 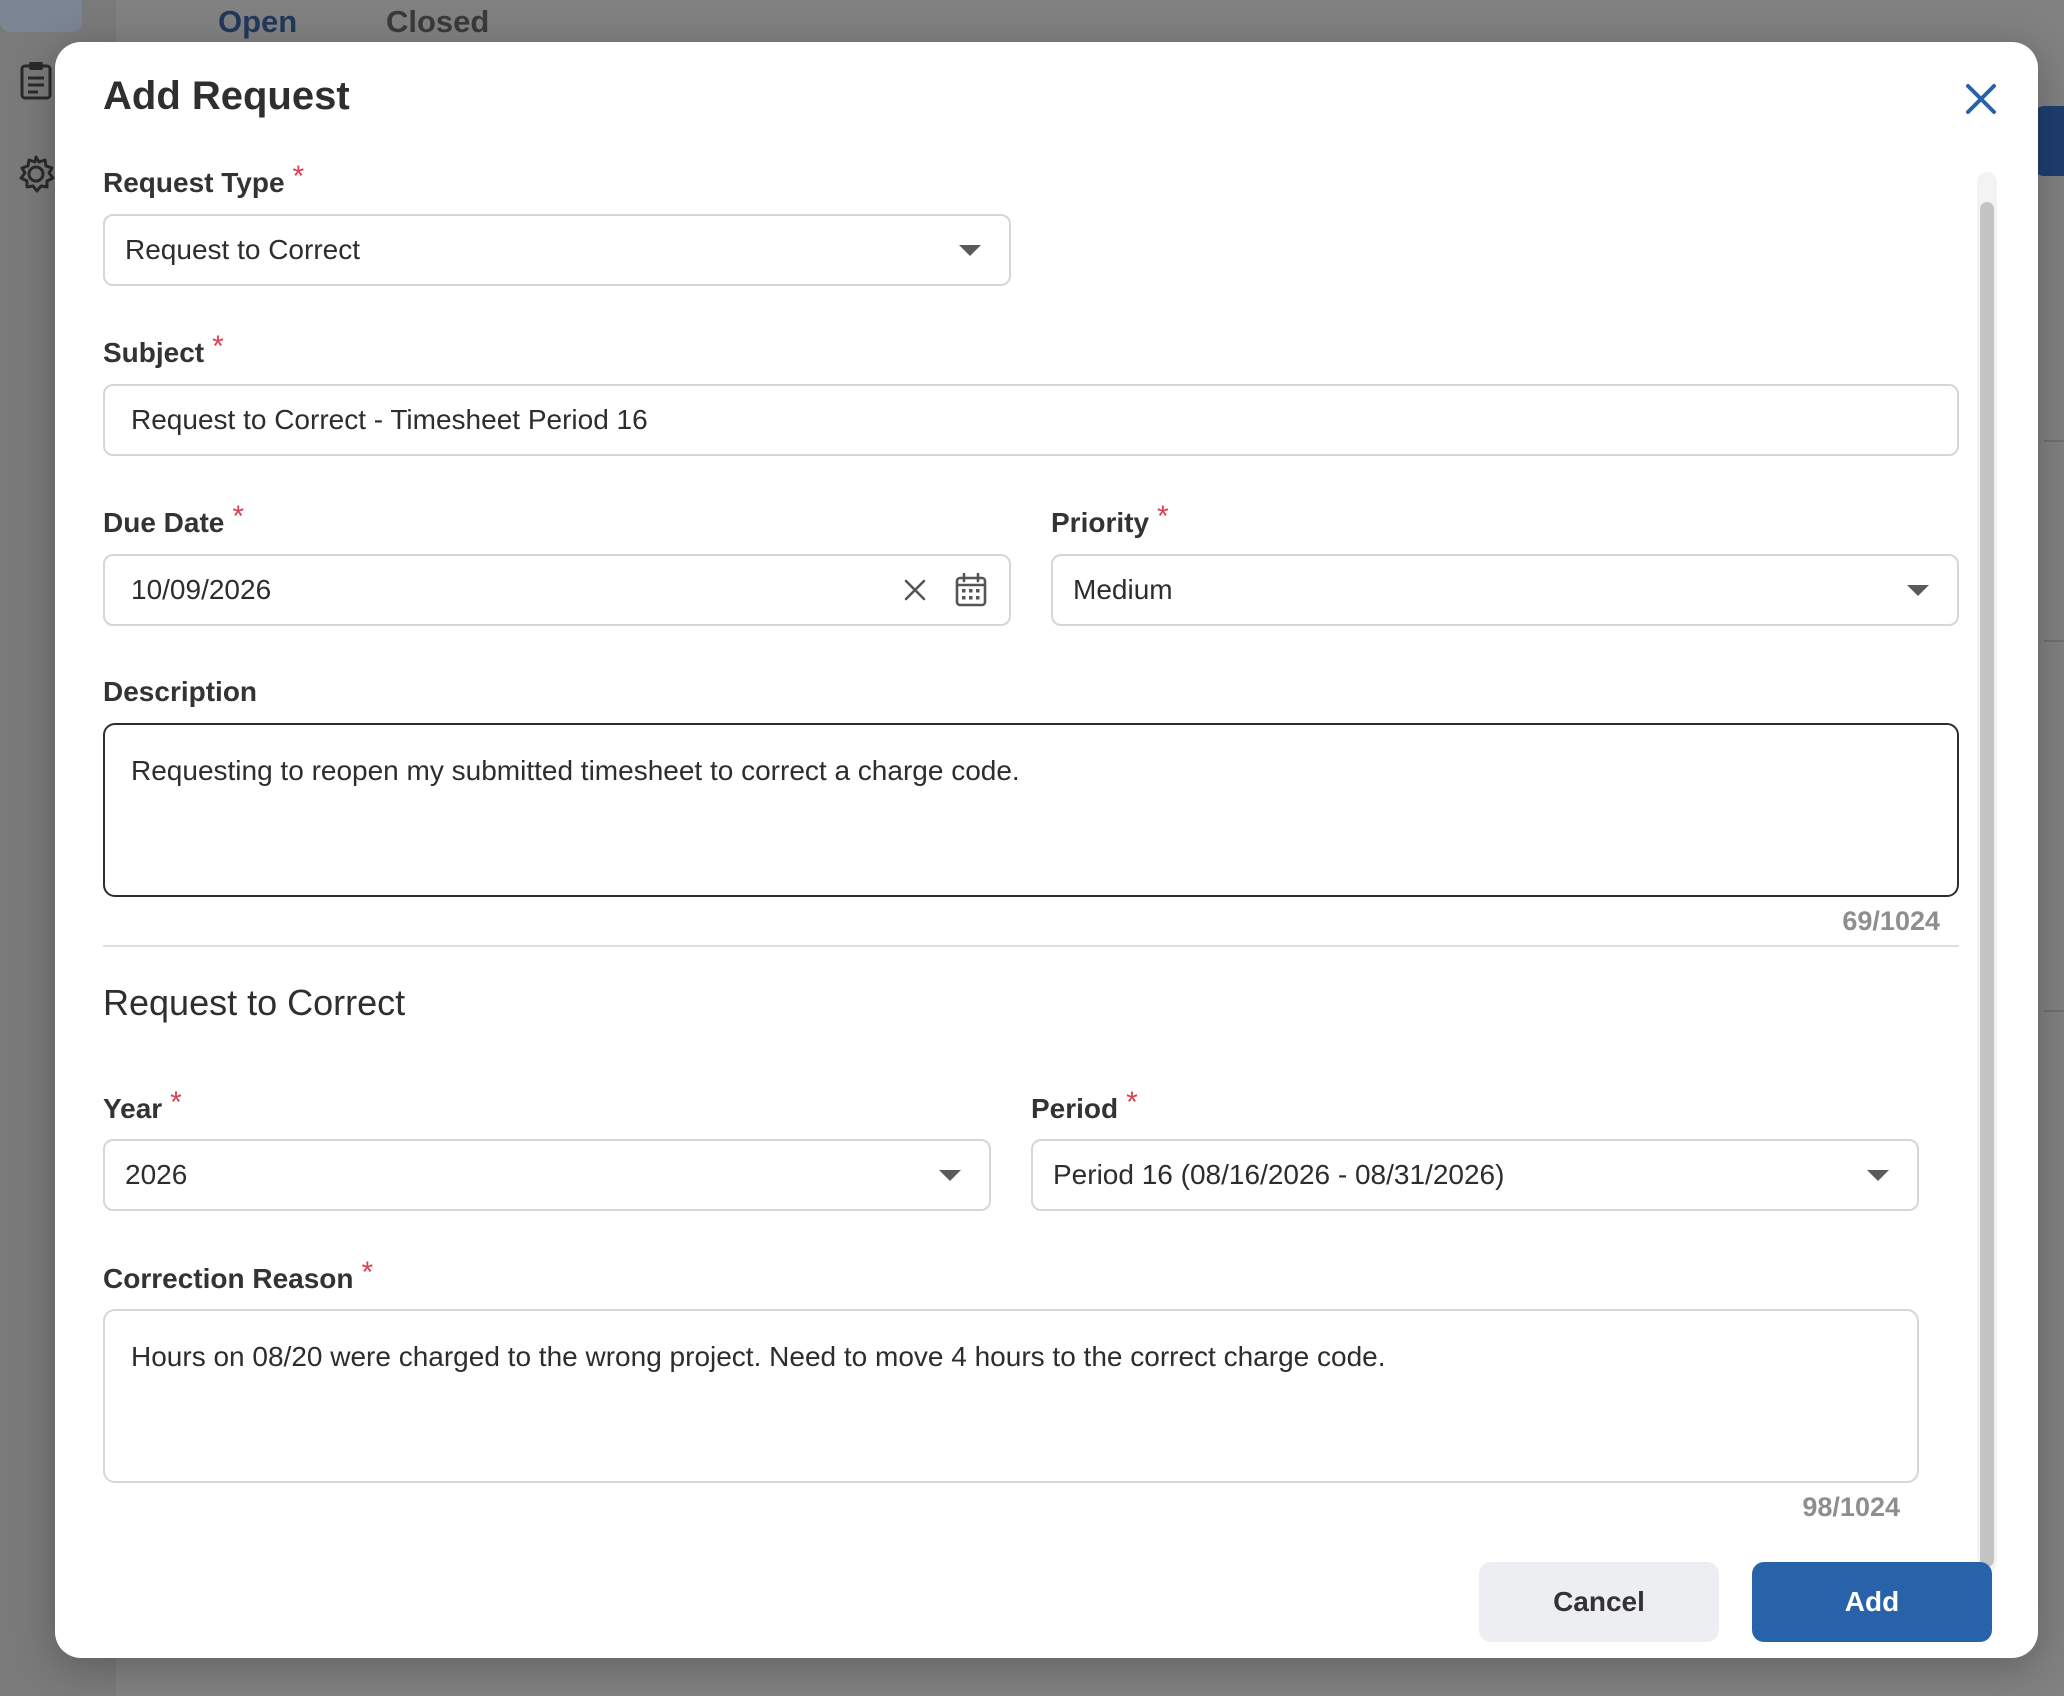 What do you see at coordinates (164, 522) in the screenshot?
I see `due-date-label-text: Due Date` at bounding box center [164, 522].